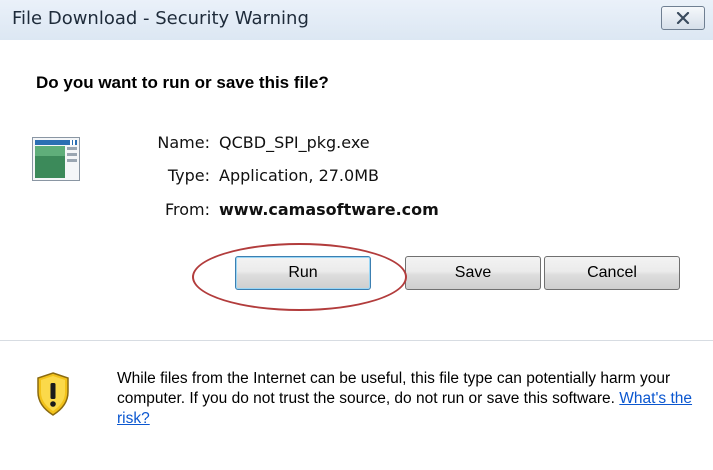  What do you see at coordinates (612, 273) in the screenshot?
I see `cancel-button: Cancel` at bounding box center [612, 273].